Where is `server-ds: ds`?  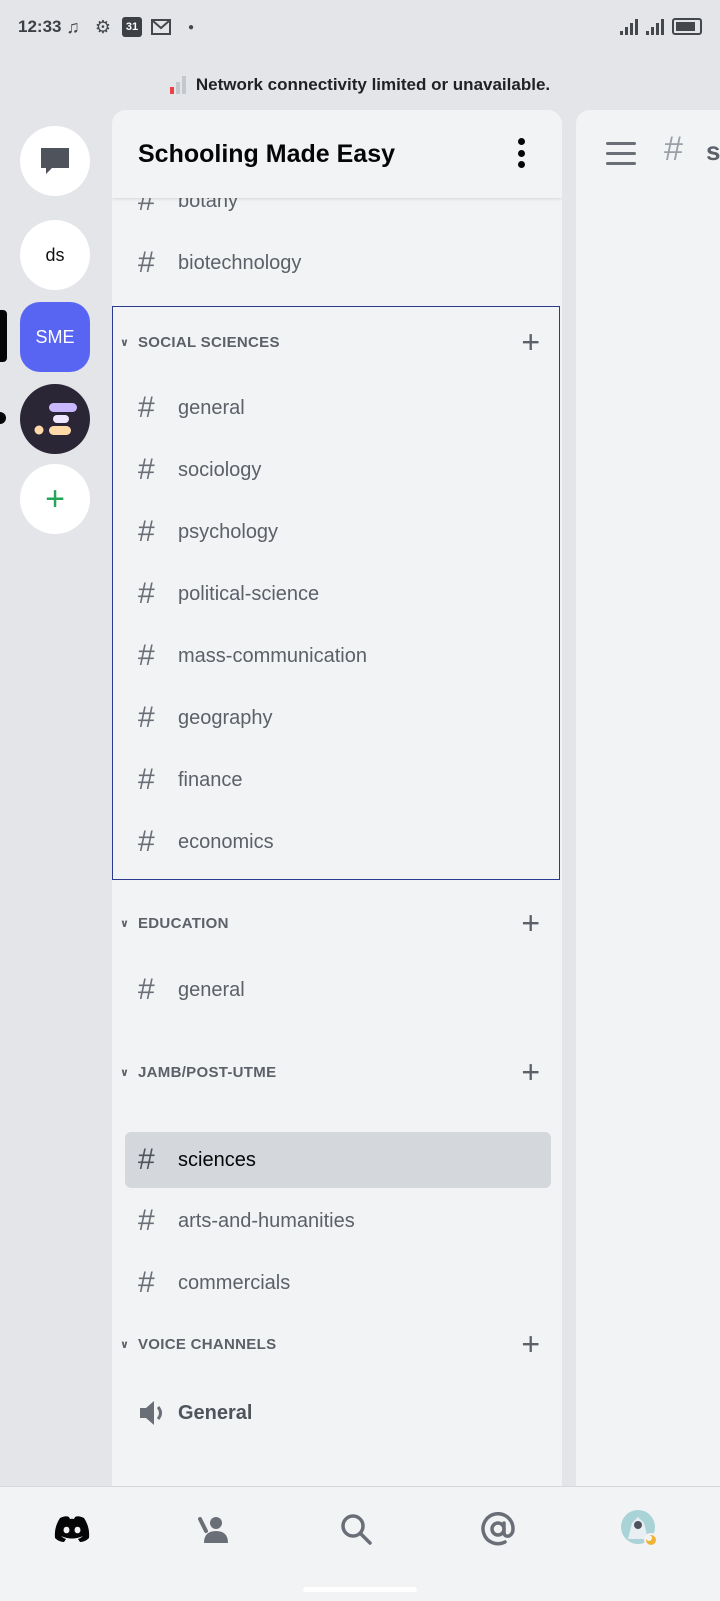 server-ds: ds is located at coordinates (55, 255).